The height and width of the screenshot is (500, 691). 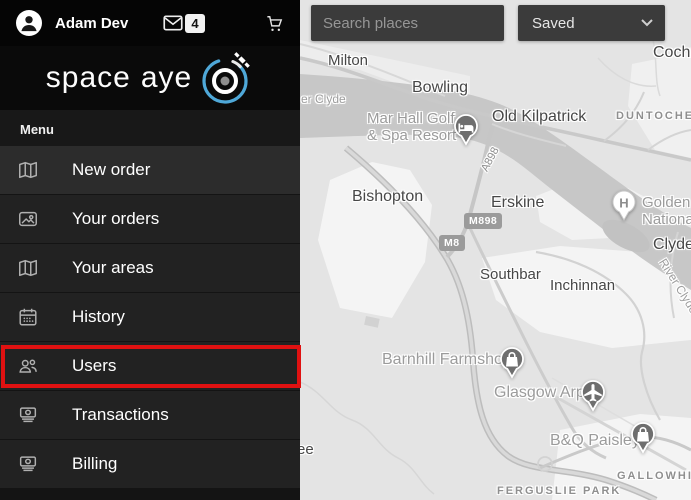 I want to click on sidebar-item-new-order: New order, so click(x=150, y=170).